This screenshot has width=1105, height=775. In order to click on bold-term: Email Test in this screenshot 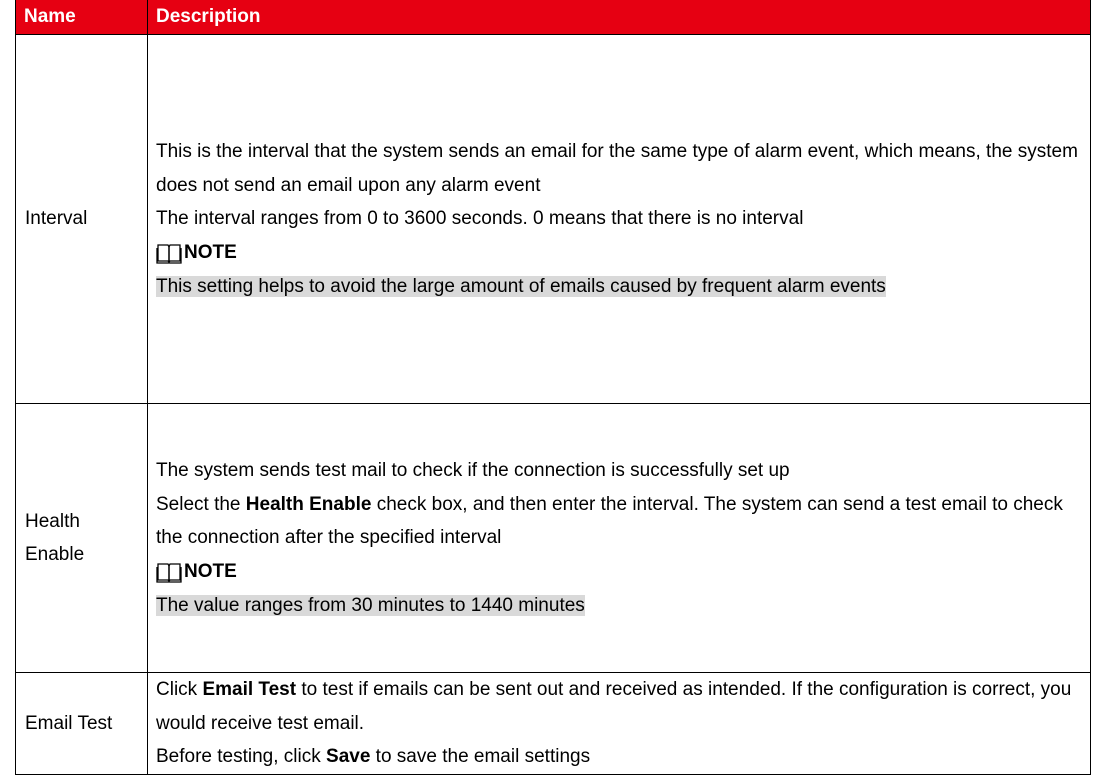, I will do `click(249, 690)`.